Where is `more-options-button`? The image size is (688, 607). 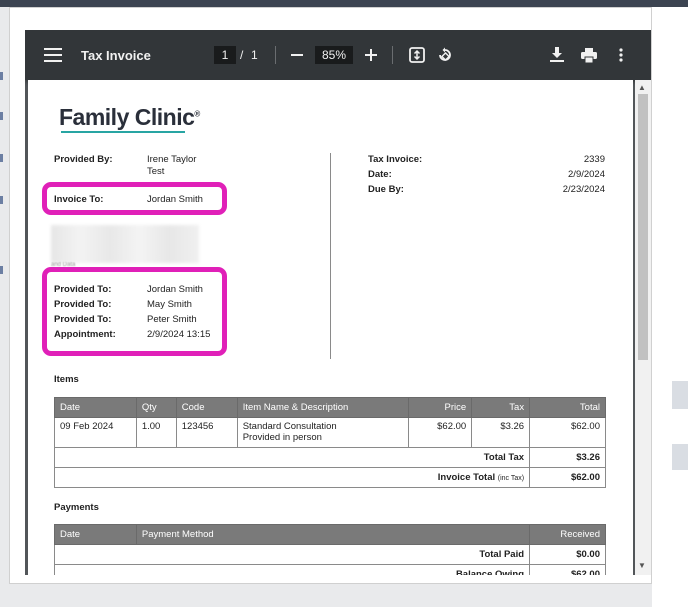
more-options-button is located at coordinates (621, 55).